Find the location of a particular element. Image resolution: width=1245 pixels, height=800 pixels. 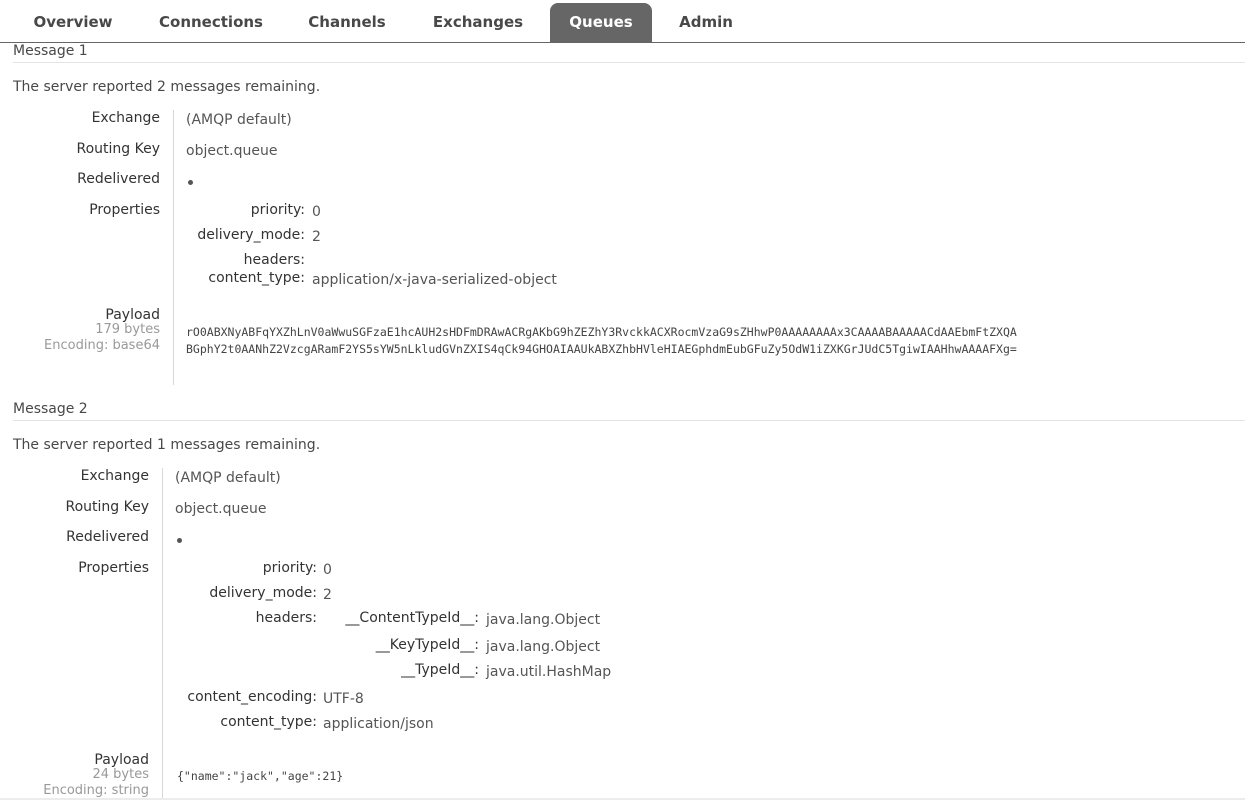

header-content-type-id-key: __ContentTypeId__: is located at coordinates (412, 618).